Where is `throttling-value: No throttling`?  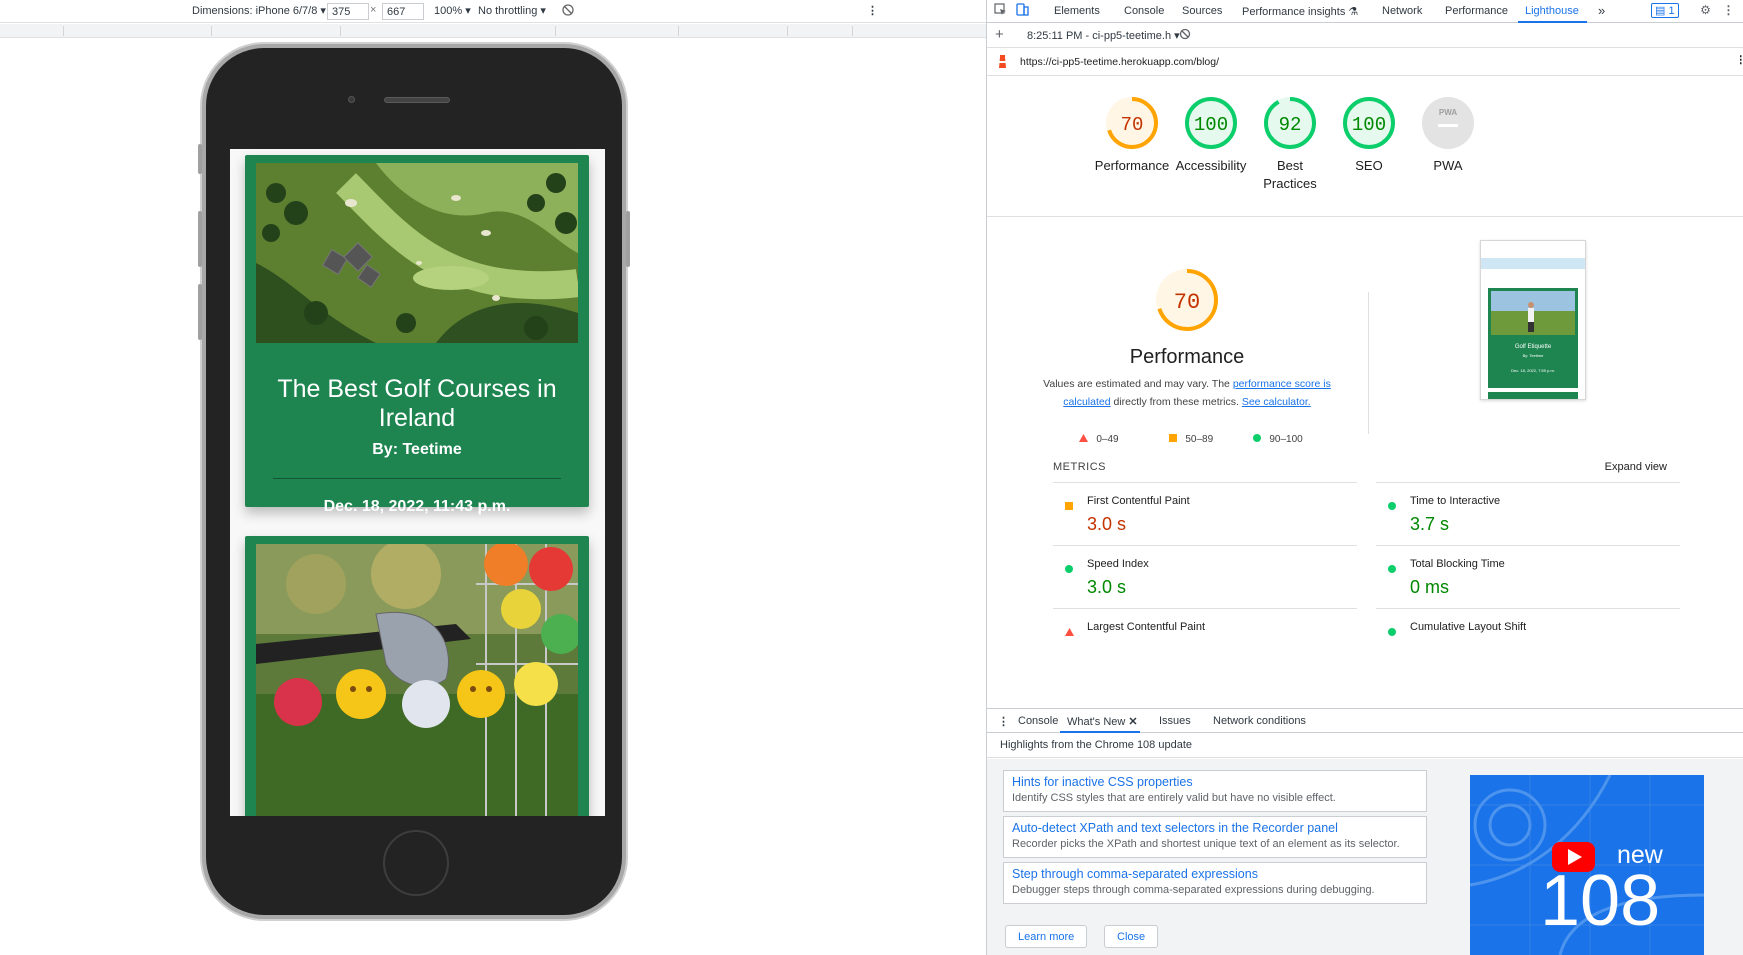 throttling-value: No throttling is located at coordinates (508, 11).